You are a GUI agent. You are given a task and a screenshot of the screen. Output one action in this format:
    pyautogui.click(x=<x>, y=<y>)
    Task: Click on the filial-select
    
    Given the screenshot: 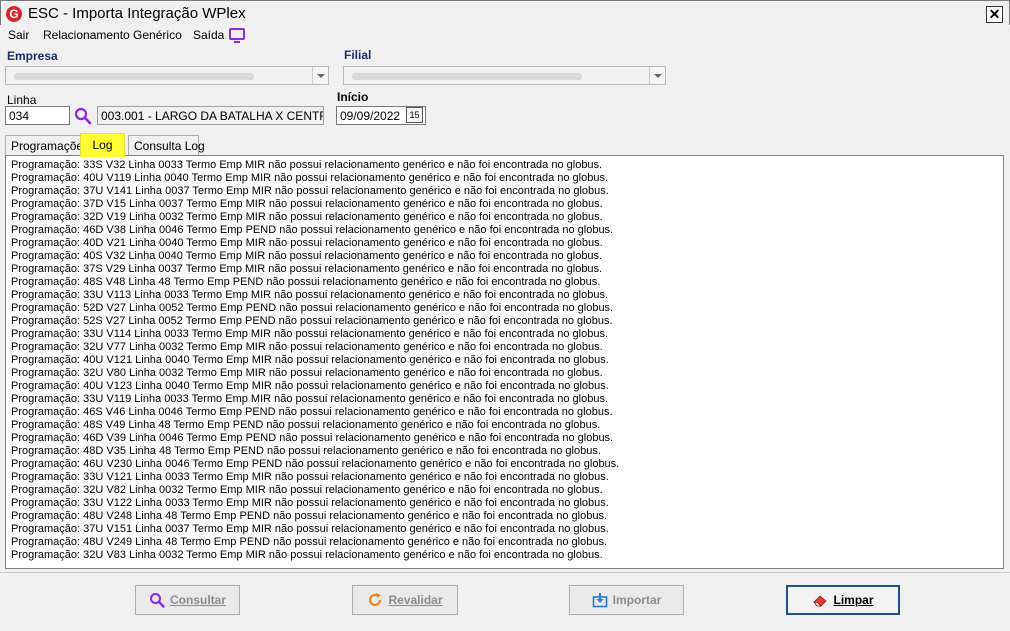 What is the action you would take?
    pyautogui.click(x=504, y=75)
    